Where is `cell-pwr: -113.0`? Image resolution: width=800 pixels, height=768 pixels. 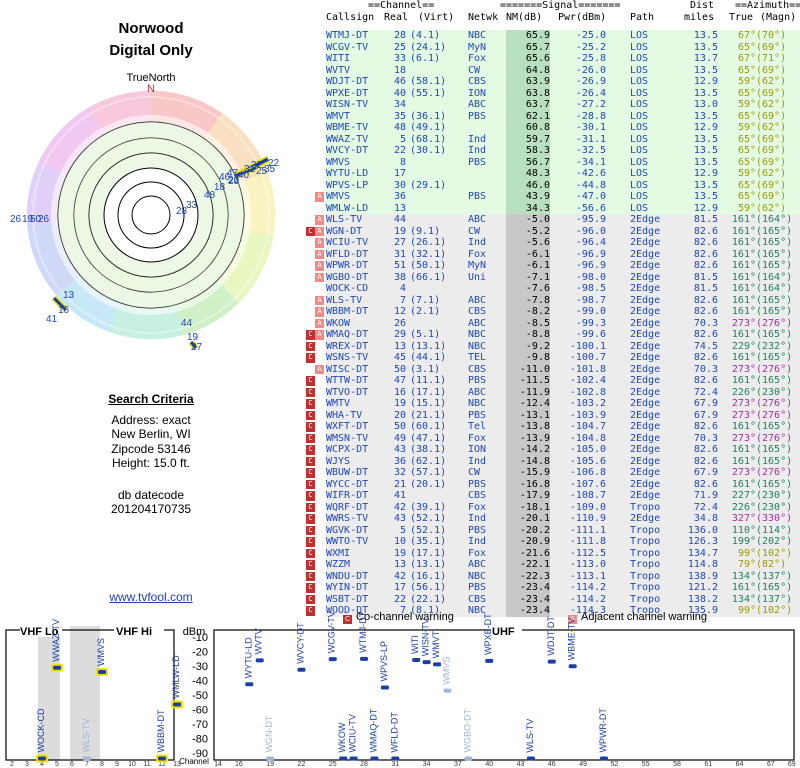
cell-pwr: -113.0 is located at coordinates (587, 564).